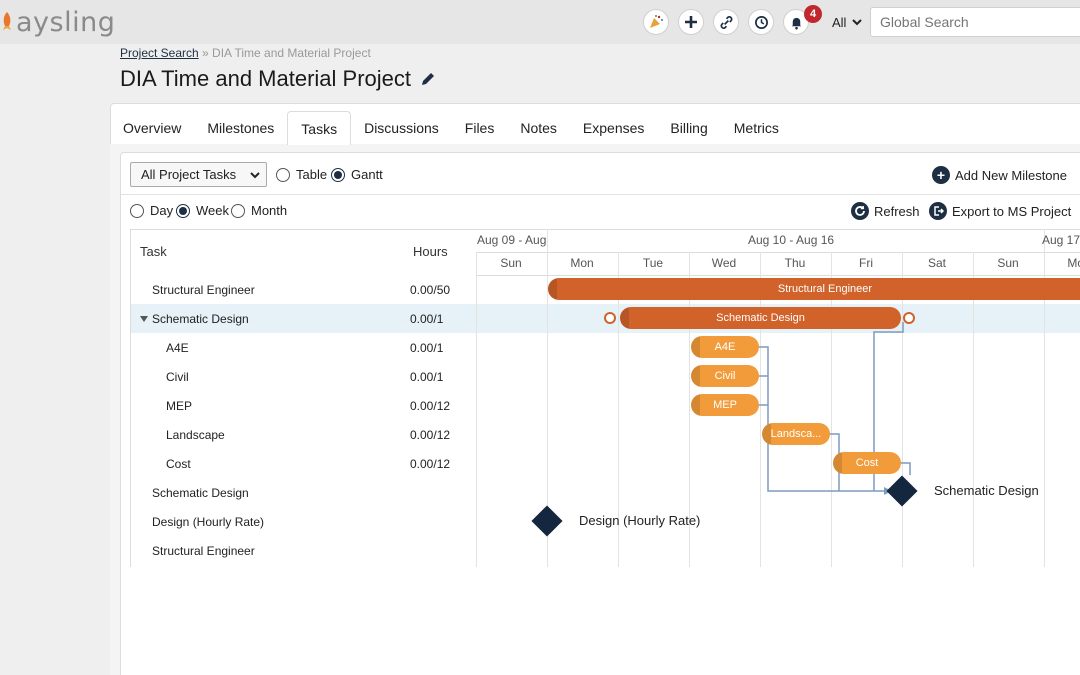  Describe the element at coordinates (1000, 211) in the screenshot. I see `export-ms-project-button: Export to MS Project` at that location.